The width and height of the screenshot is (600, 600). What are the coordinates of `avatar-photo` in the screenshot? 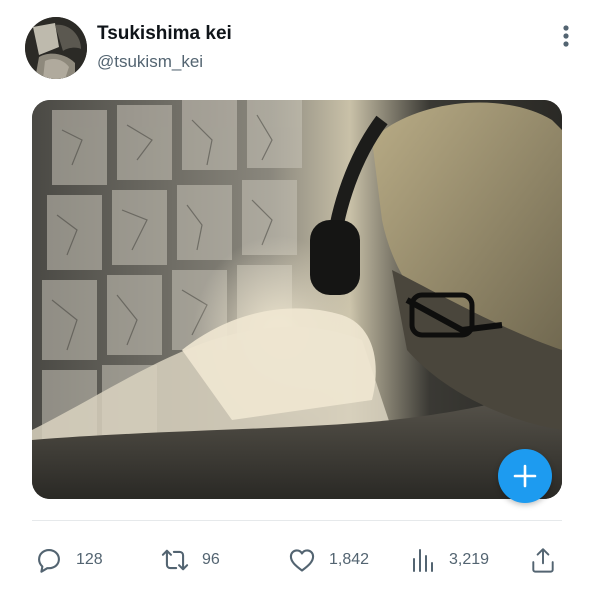 It's located at (56, 48).